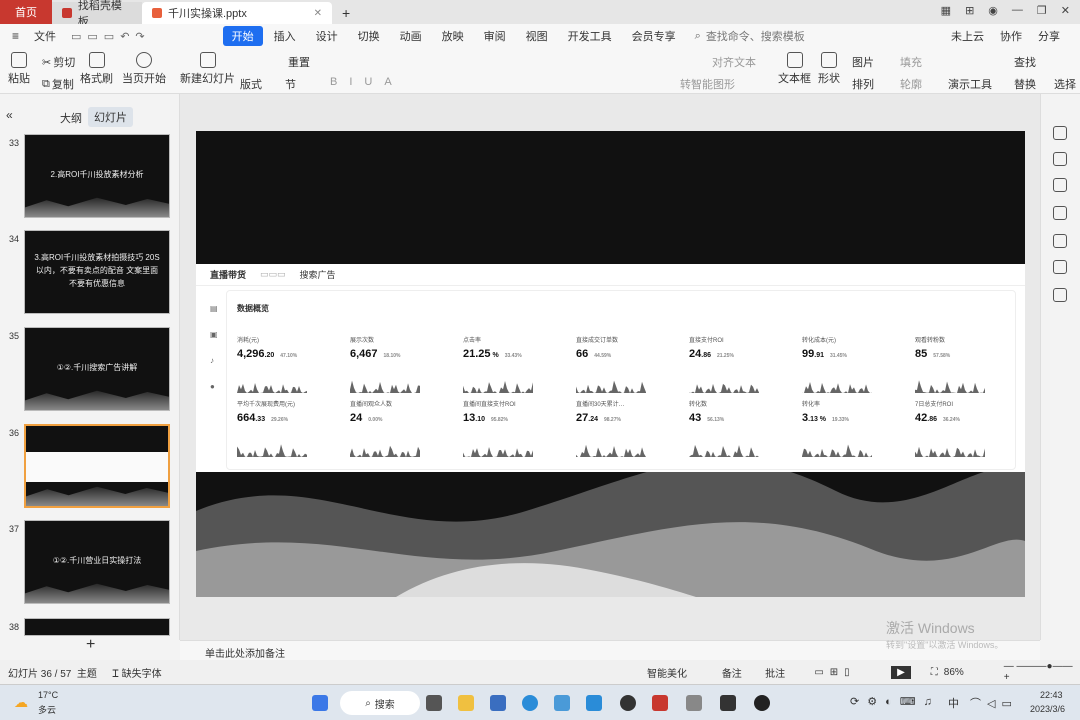 The height and width of the screenshot is (720, 1080). What do you see at coordinates (934, 672) in the screenshot?
I see `fit-icon: ⛶` at bounding box center [934, 672].